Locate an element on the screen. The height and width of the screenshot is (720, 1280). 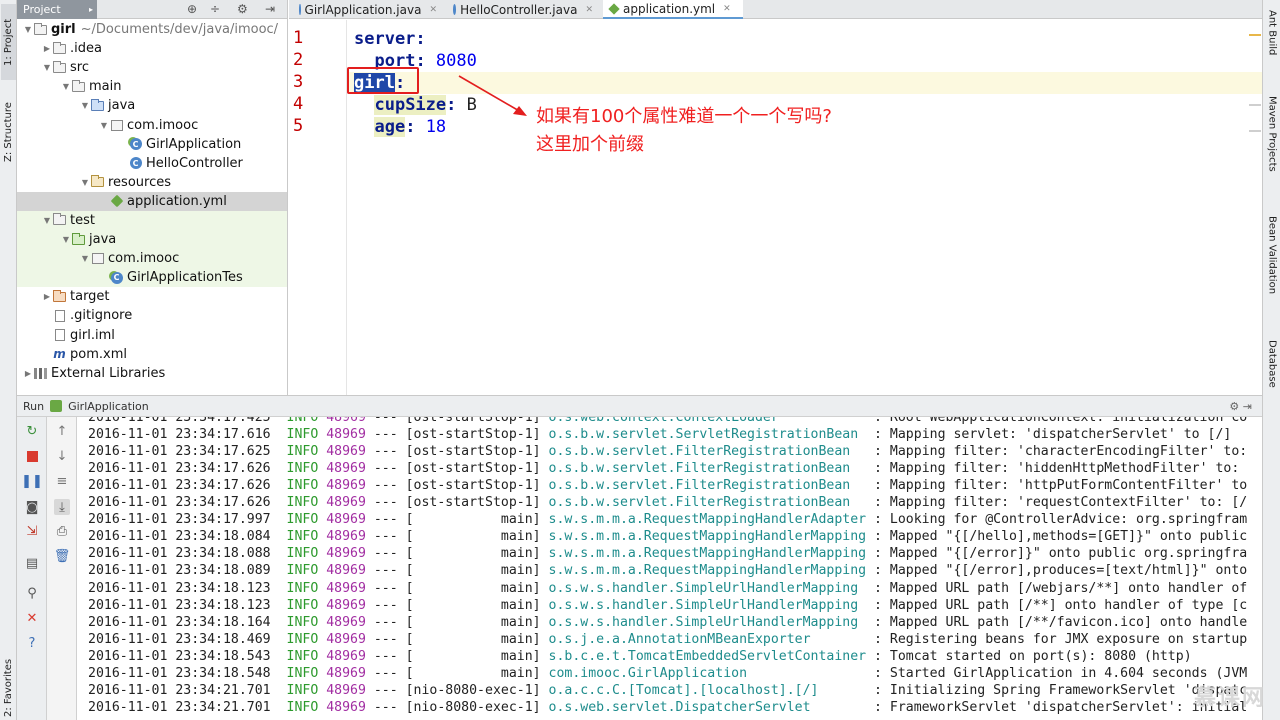
maven-projects-tab: Maven Projects is located at coordinates (1272, 146).